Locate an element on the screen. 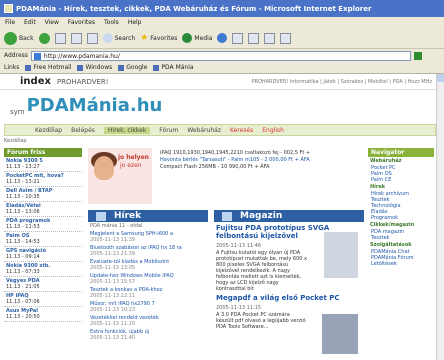 This screenshot has width=444, height=360. list-item: Dell Axim / BTAP 11.13 - 10:35 is located at coordinates (43, 194).